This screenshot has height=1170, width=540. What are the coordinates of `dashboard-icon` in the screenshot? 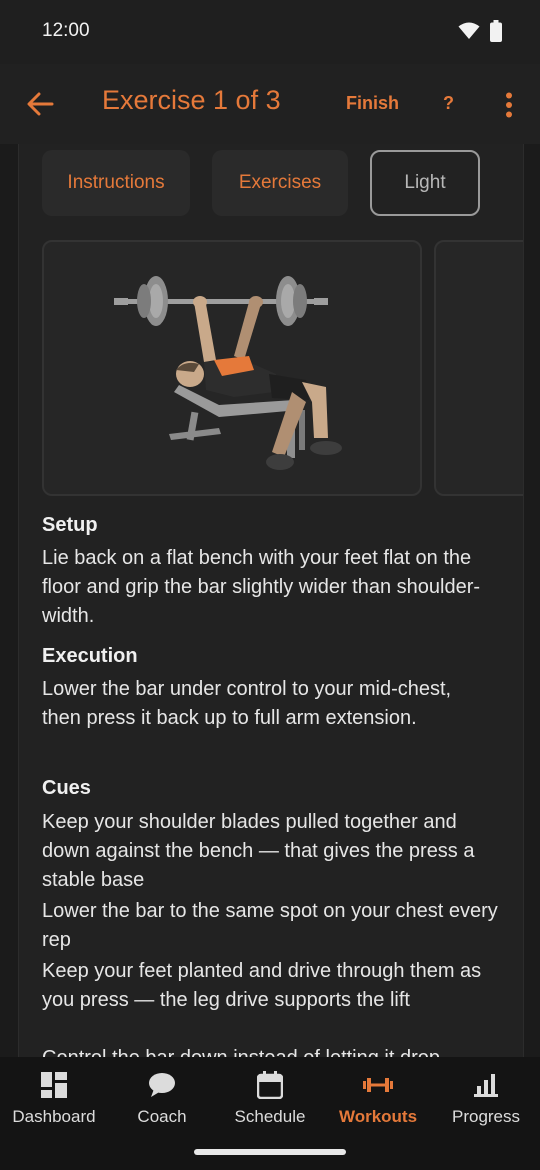 It's located at (54, 1085).